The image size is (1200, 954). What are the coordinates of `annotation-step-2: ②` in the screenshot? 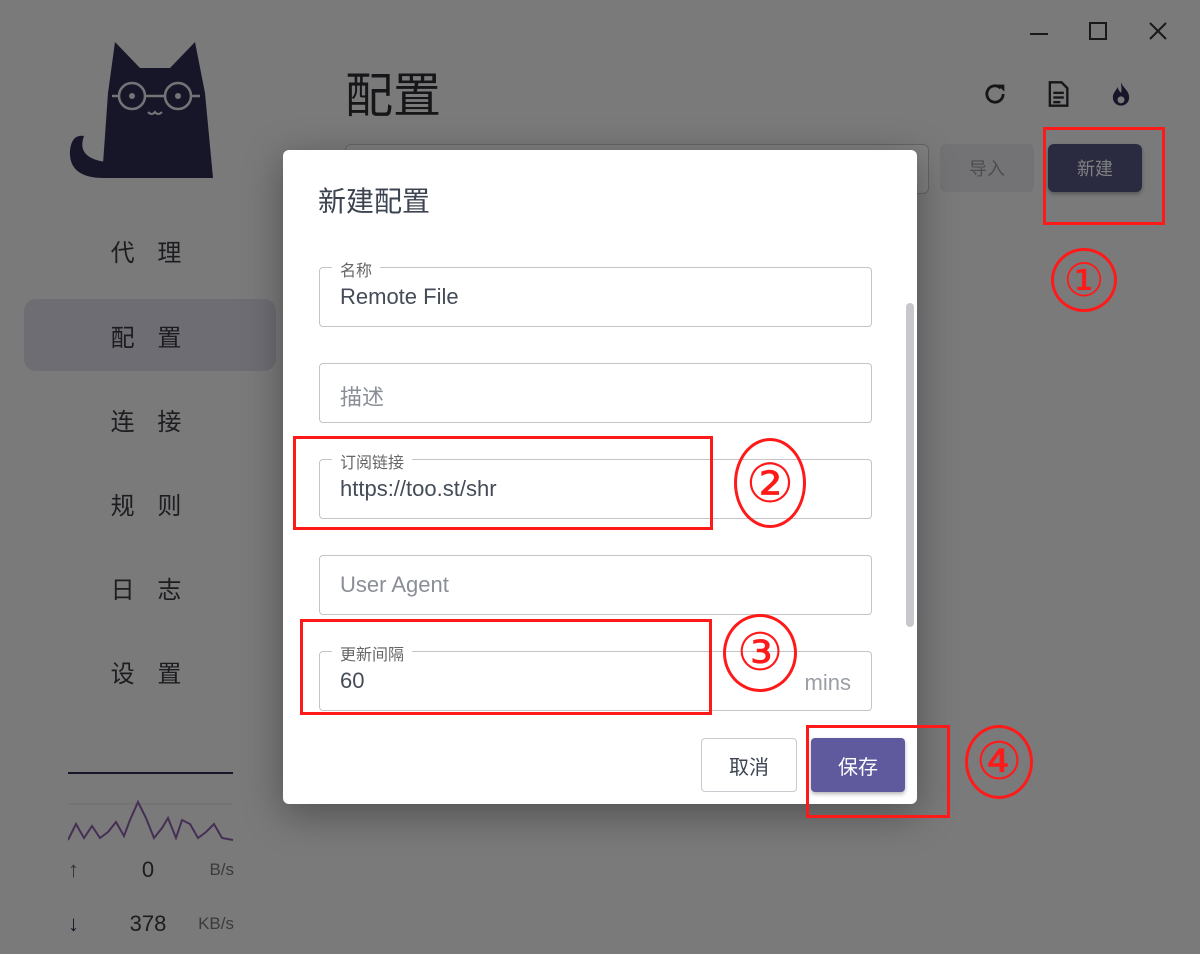 It's located at (770, 483).